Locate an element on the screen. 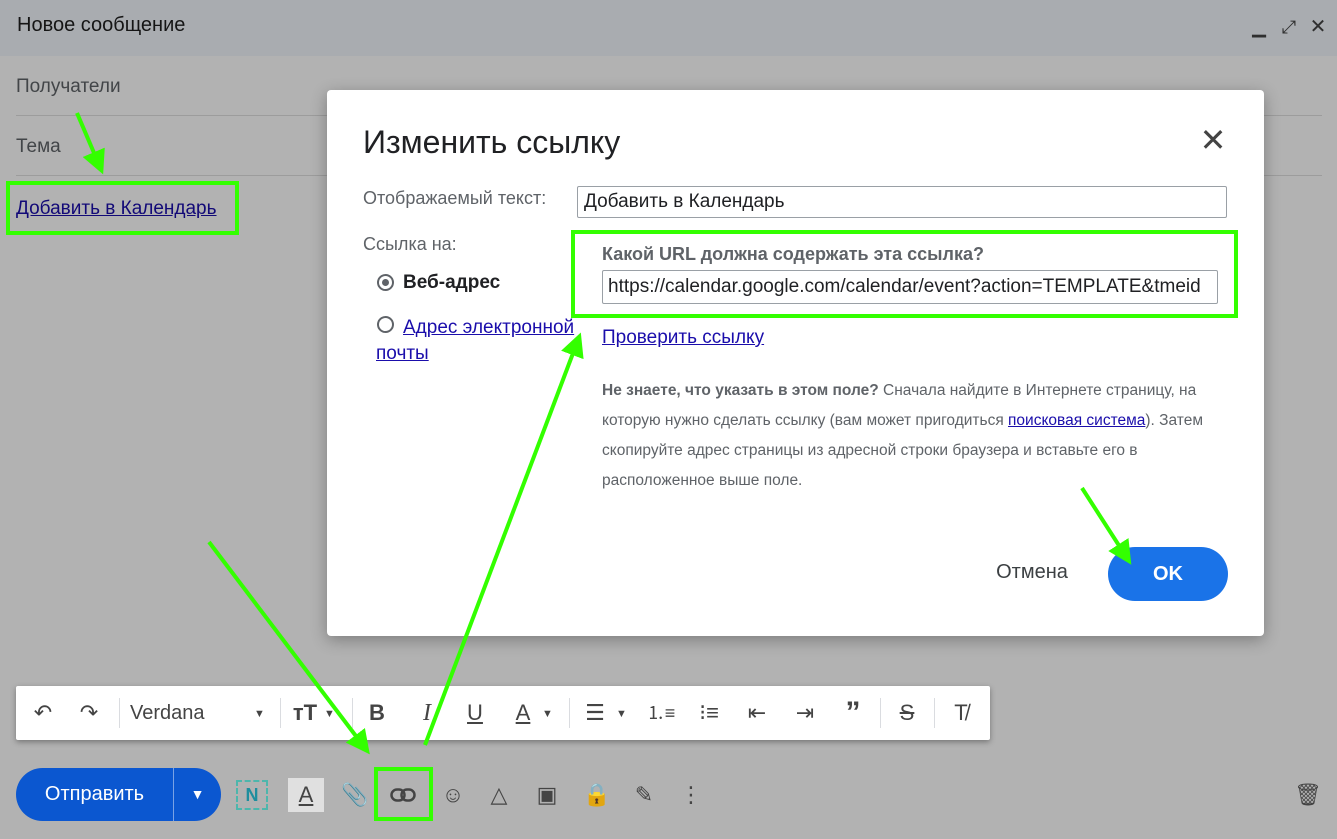 The image size is (1337, 839). more-options-icon: ⋮ is located at coordinates (691, 795).